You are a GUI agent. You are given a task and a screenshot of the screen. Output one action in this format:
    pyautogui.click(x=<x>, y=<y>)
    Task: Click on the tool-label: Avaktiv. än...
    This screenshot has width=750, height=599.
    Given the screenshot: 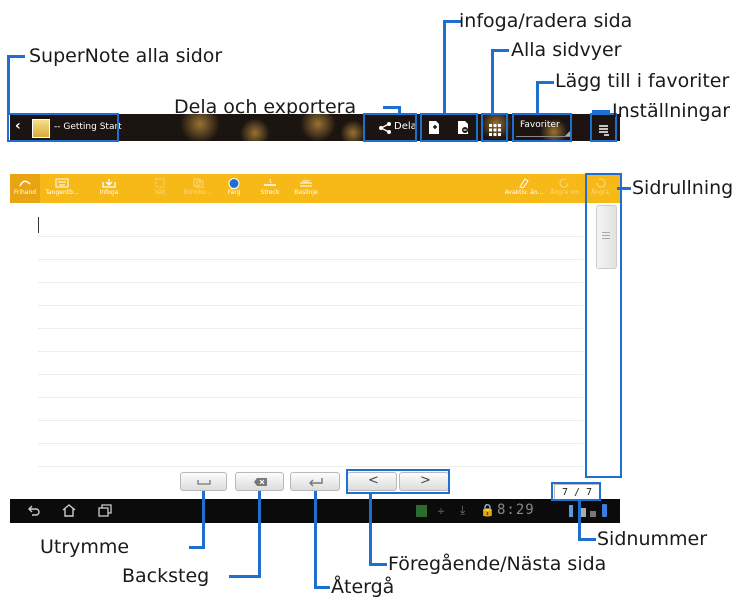 What is the action you would take?
    pyautogui.click(x=524, y=192)
    